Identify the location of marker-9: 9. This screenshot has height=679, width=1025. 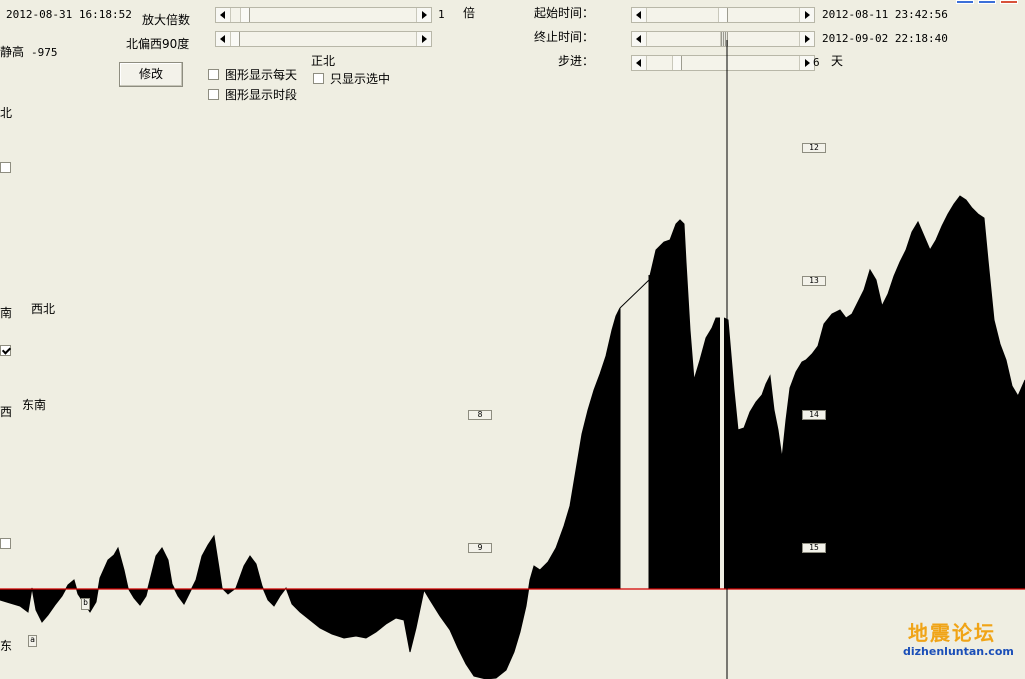
(480, 548).